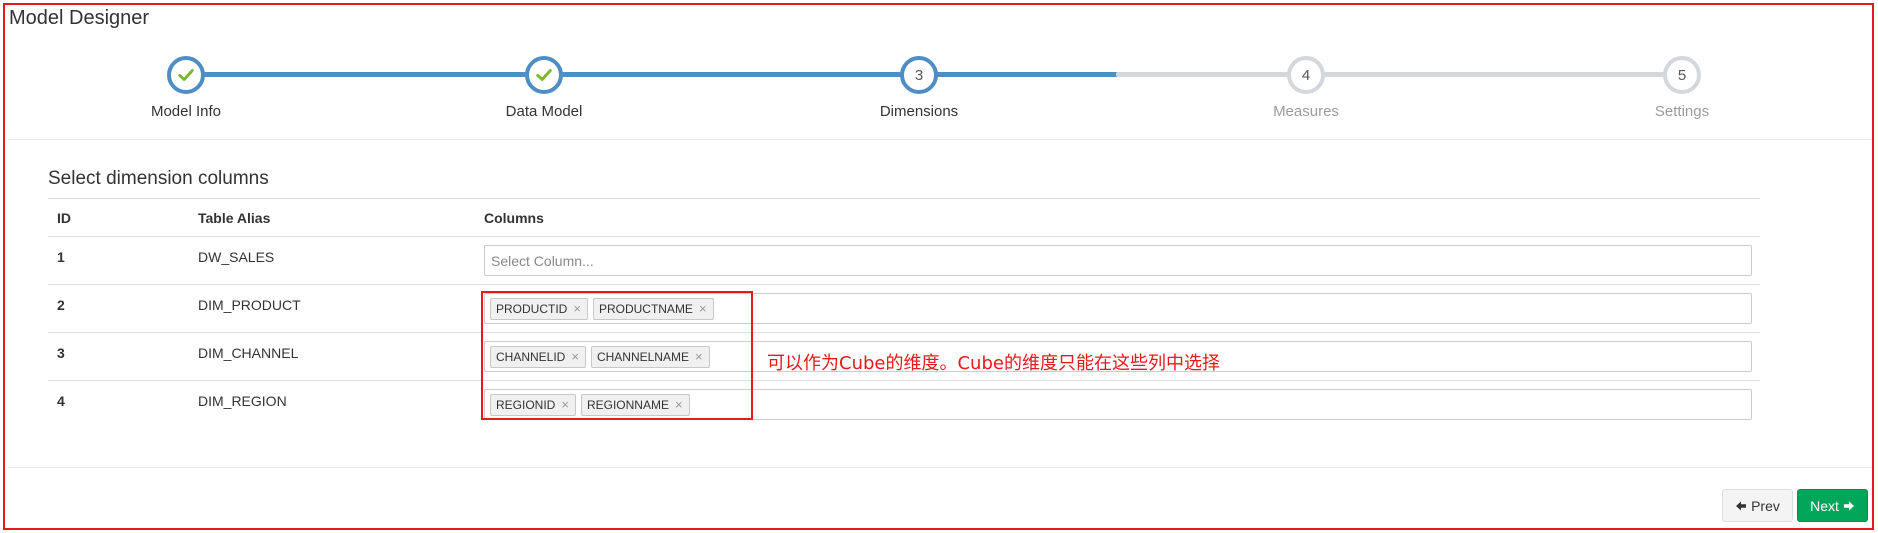 The height and width of the screenshot is (533, 1878). Describe the element at coordinates (1399, 74) in the screenshot. I see `wizard-progress-todo-line` at that location.